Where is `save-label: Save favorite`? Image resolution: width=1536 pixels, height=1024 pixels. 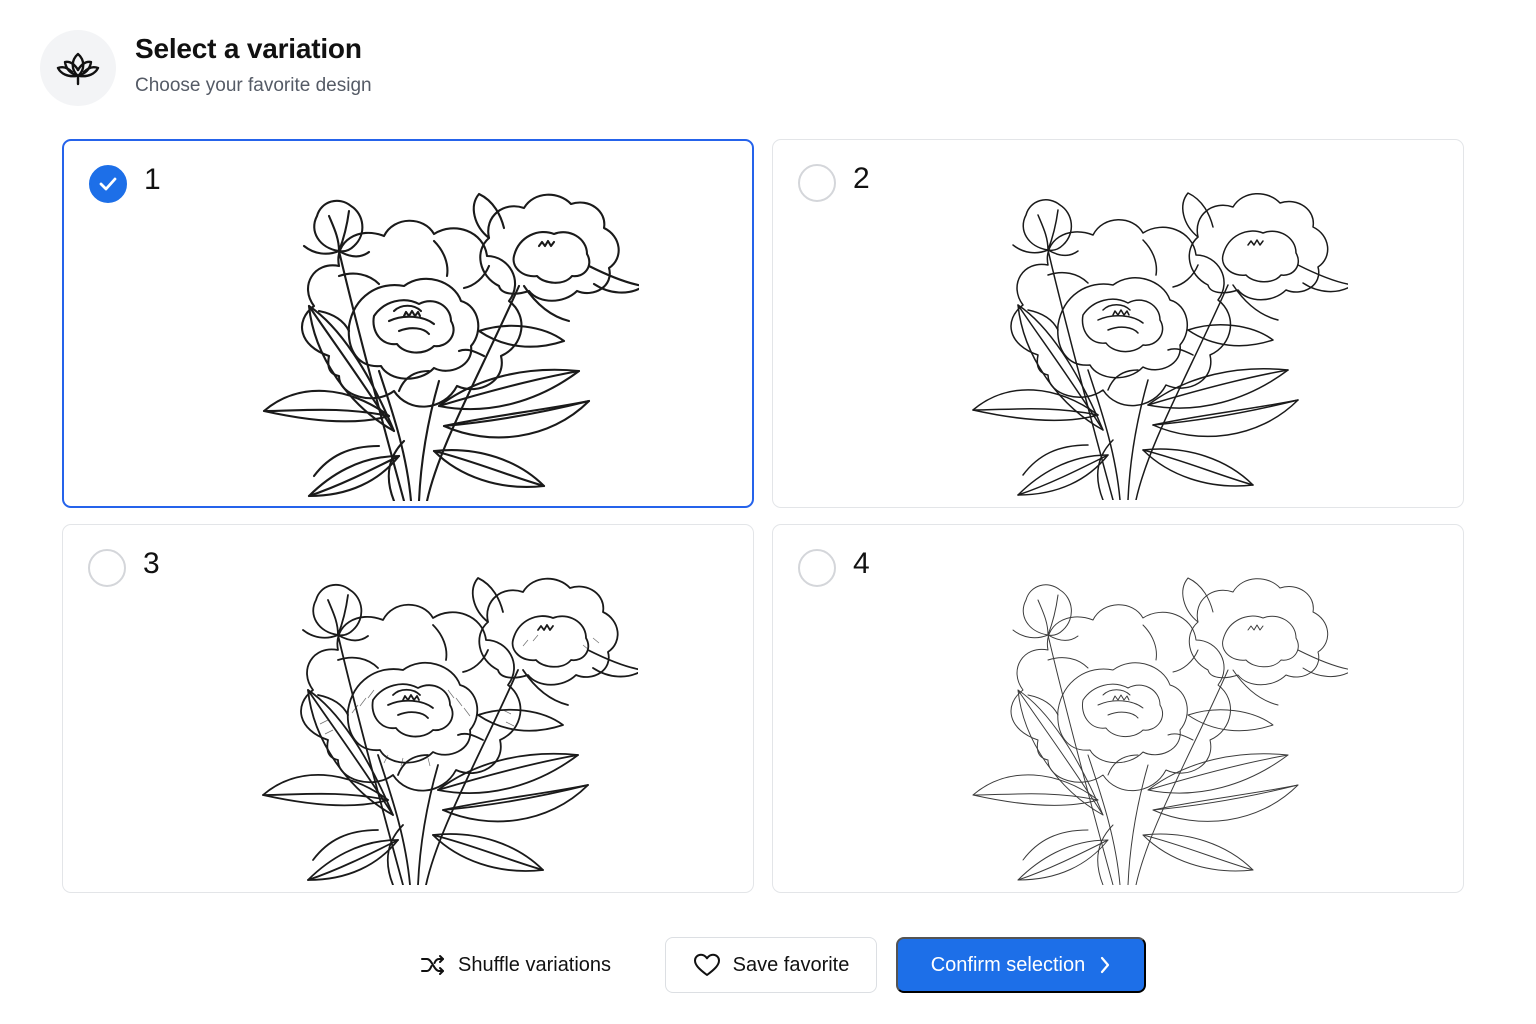 save-label: Save favorite is located at coordinates (791, 964).